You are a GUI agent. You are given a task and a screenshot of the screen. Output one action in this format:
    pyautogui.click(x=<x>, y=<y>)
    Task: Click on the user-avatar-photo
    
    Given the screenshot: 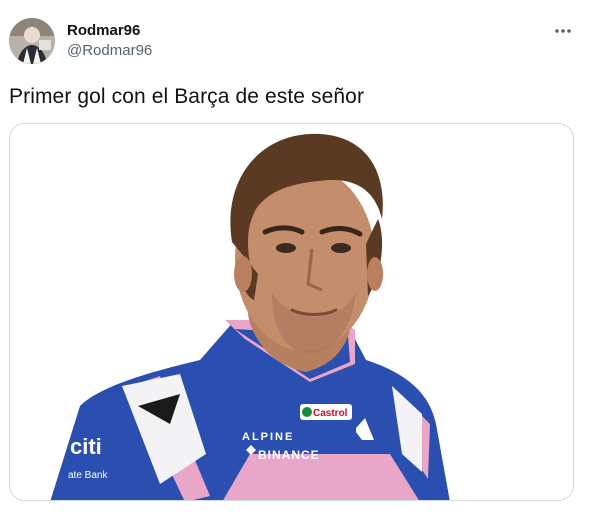 What is the action you would take?
    pyautogui.click(x=32, y=41)
    